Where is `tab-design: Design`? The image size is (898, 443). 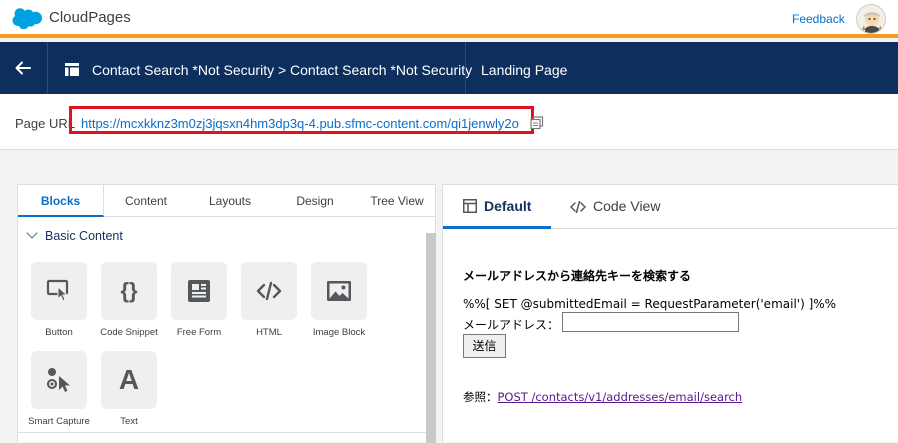 tab-design: Design is located at coordinates (315, 201).